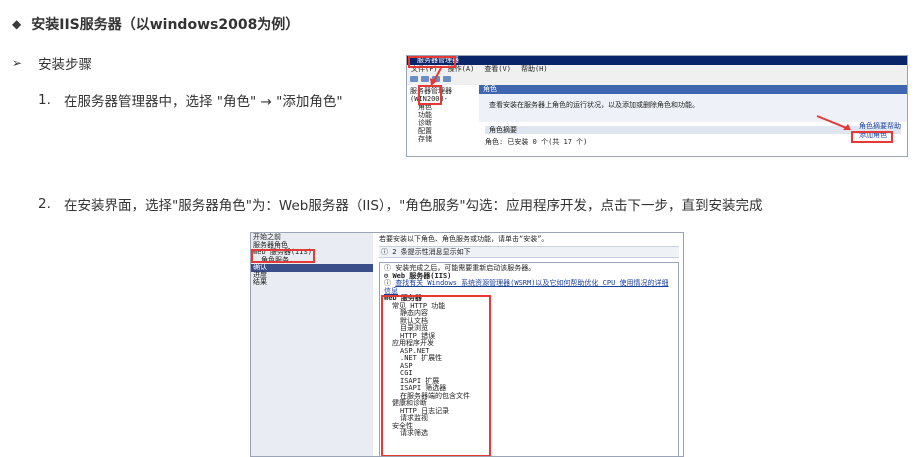 The height and width of the screenshot is (457, 921). Describe the element at coordinates (445, 131) in the screenshot. I see `tree-item-configuration: 配置` at that location.